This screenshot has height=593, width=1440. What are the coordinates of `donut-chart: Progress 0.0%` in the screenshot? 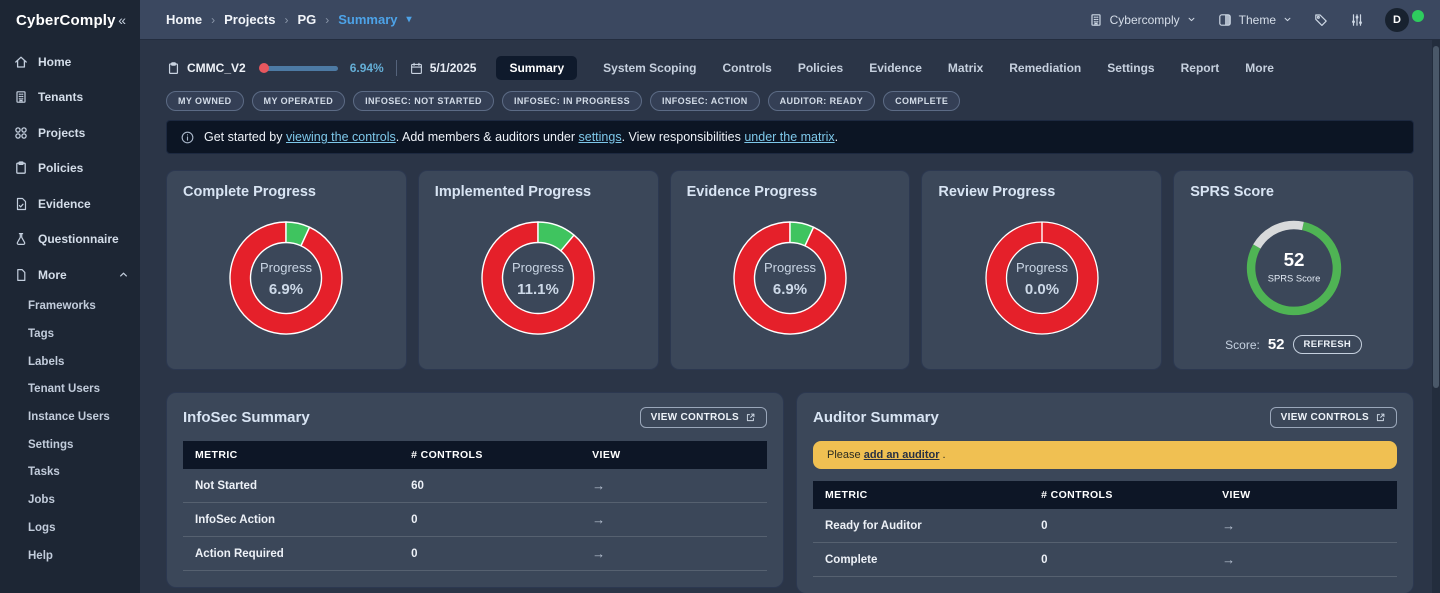 It's located at (1041, 278).